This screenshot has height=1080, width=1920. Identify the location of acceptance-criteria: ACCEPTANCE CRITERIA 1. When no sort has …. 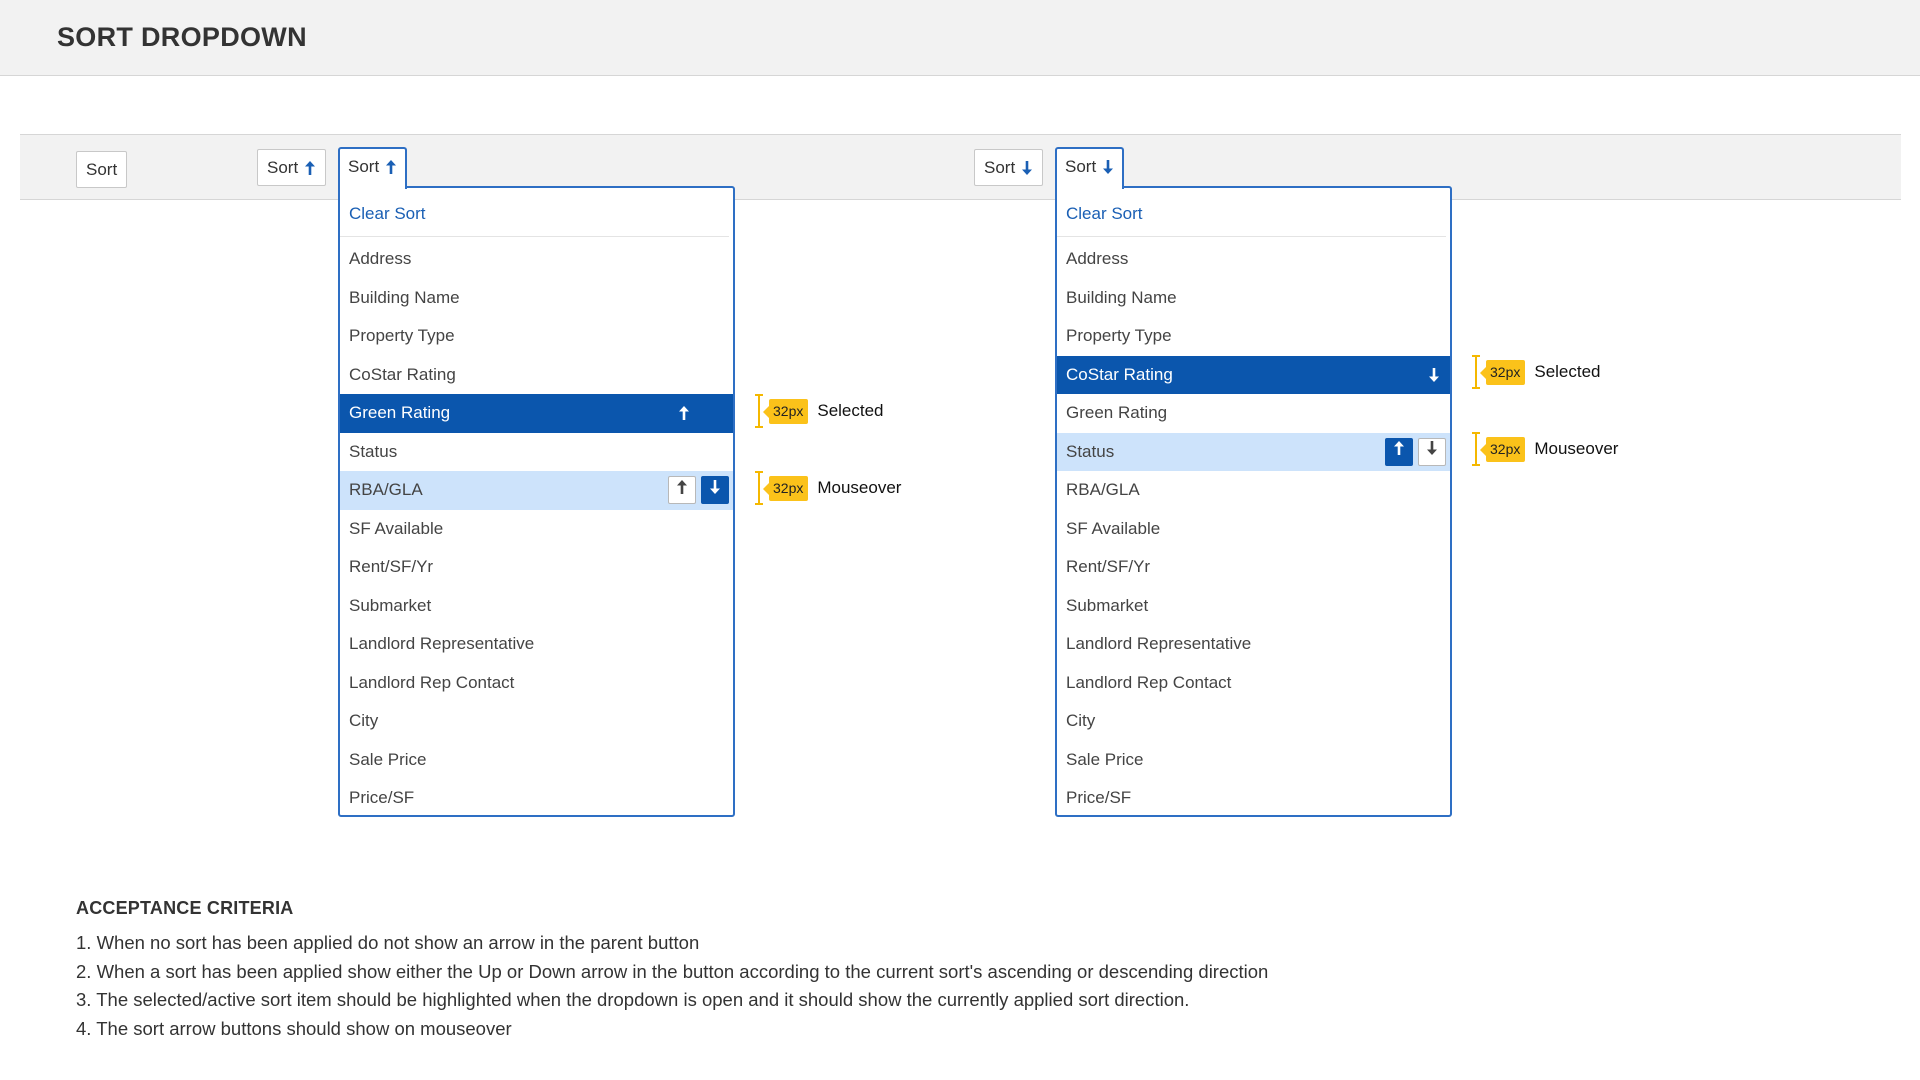
(672, 970).